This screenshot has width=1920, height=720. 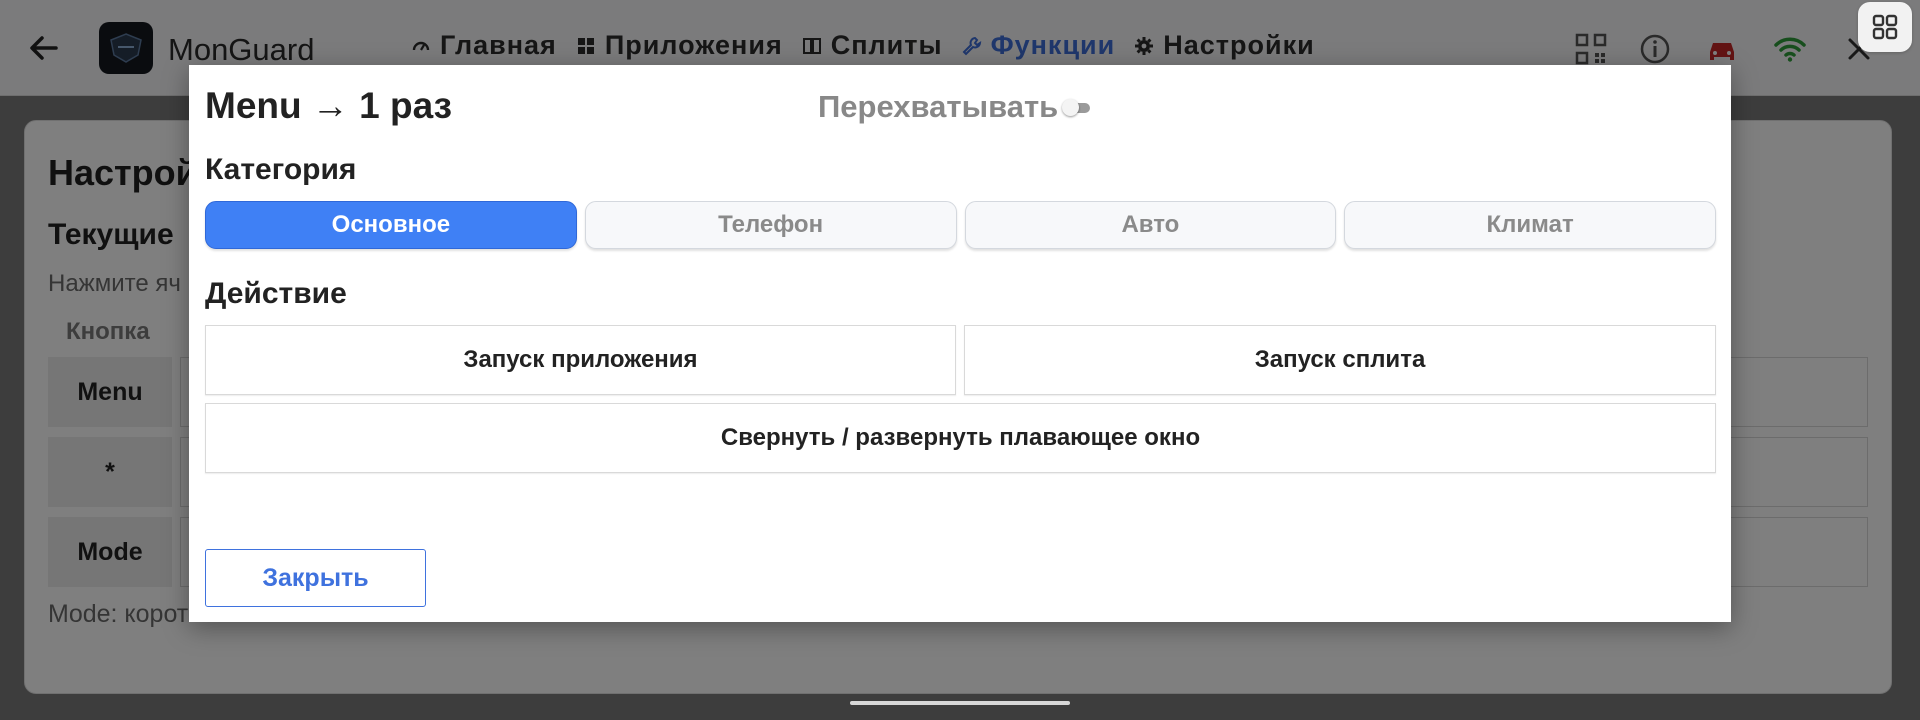 I want to click on category-label: Категория, so click(x=281, y=169).